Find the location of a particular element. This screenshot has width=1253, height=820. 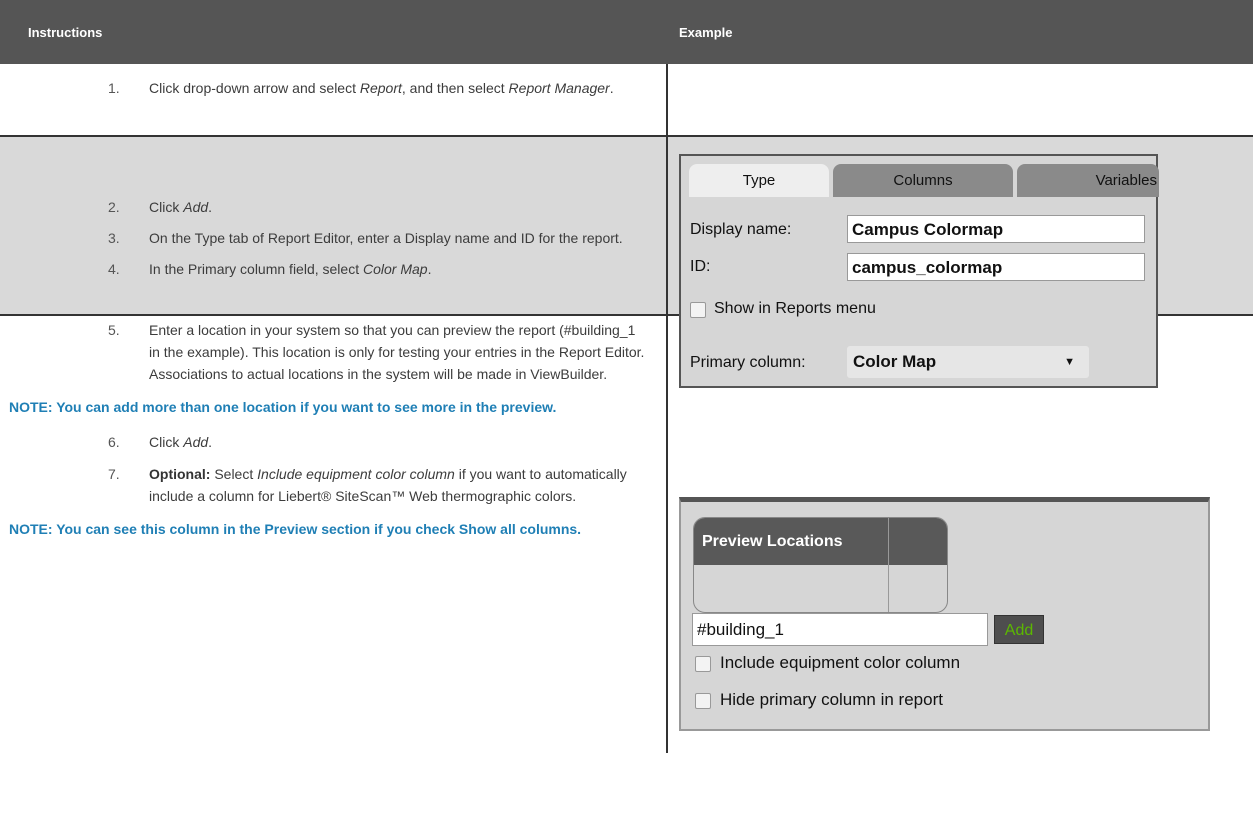

add-location-button: Add is located at coordinates (1019, 629).